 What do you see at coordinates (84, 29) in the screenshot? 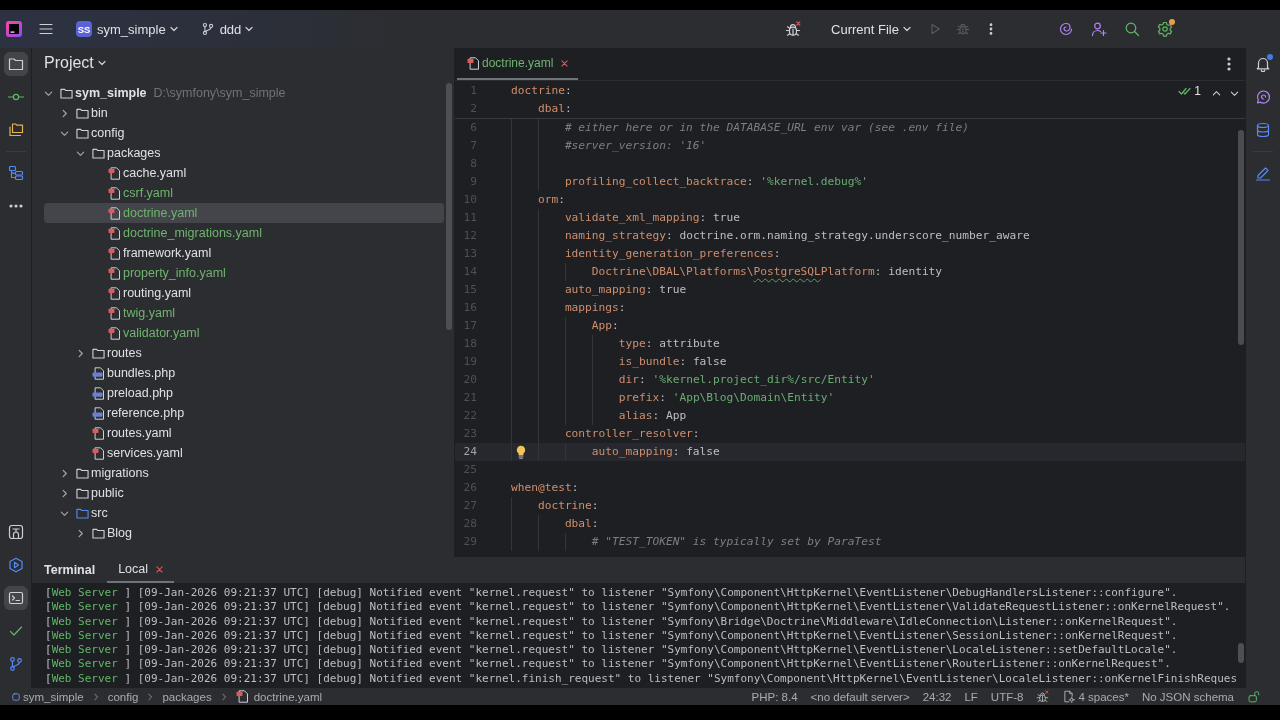
I see `project-avatar: SS` at bounding box center [84, 29].